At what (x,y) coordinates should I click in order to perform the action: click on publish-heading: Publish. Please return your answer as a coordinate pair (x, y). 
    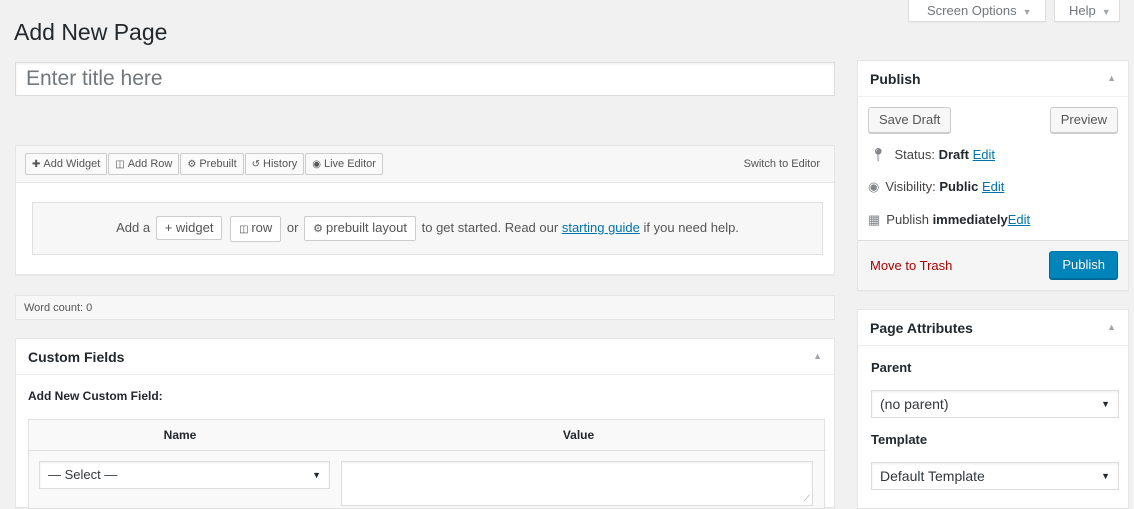
    Looking at the image, I should click on (895, 79).